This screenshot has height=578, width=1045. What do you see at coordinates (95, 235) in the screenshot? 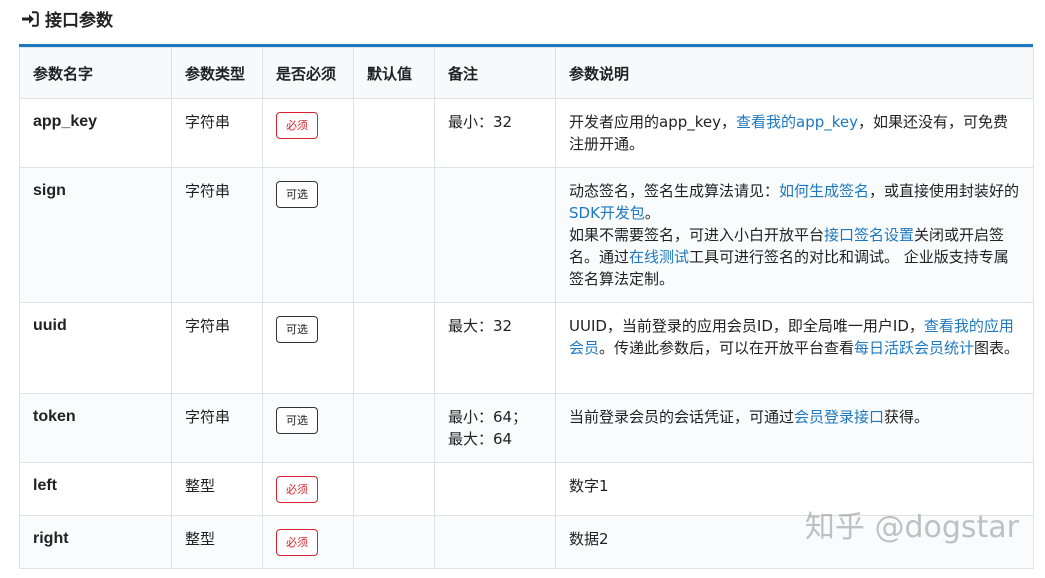
I see `param-name-cell: sign` at bounding box center [95, 235].